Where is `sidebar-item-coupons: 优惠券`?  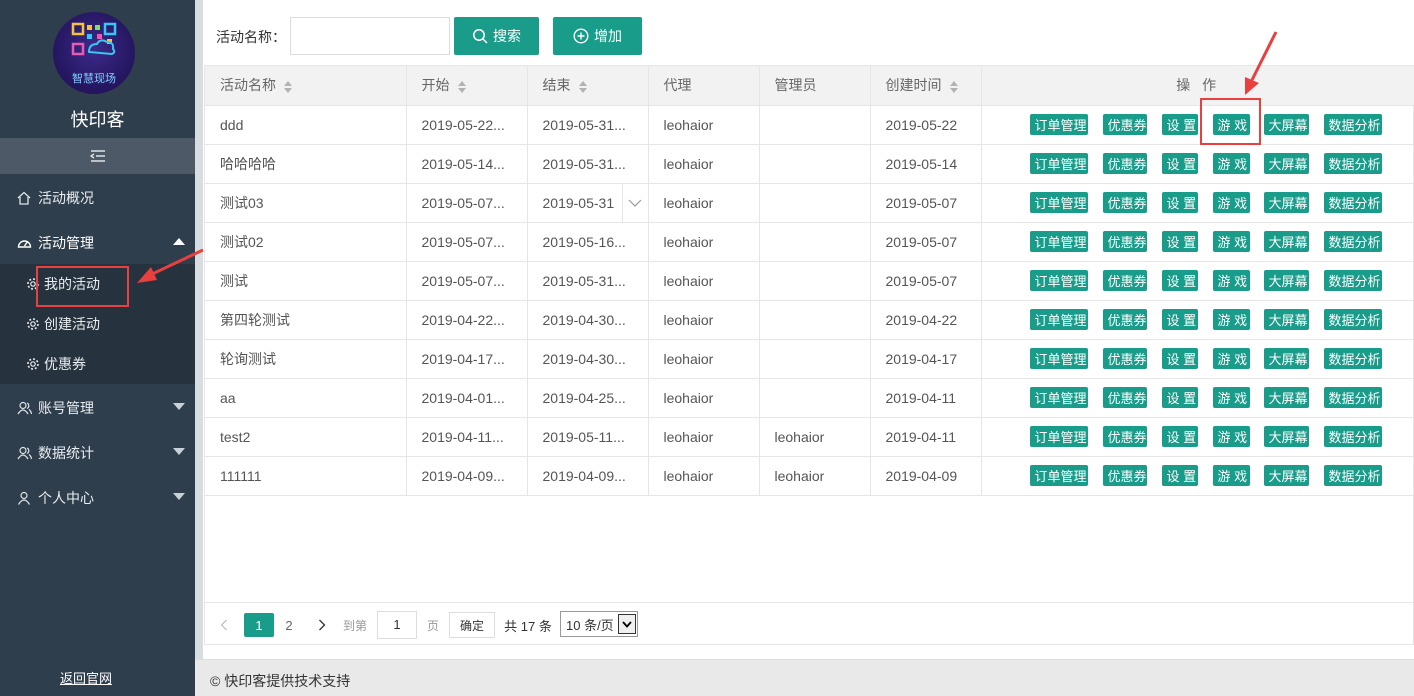 sidebar-item-coupons: 优惠券 is located at coordinates (97, 364).